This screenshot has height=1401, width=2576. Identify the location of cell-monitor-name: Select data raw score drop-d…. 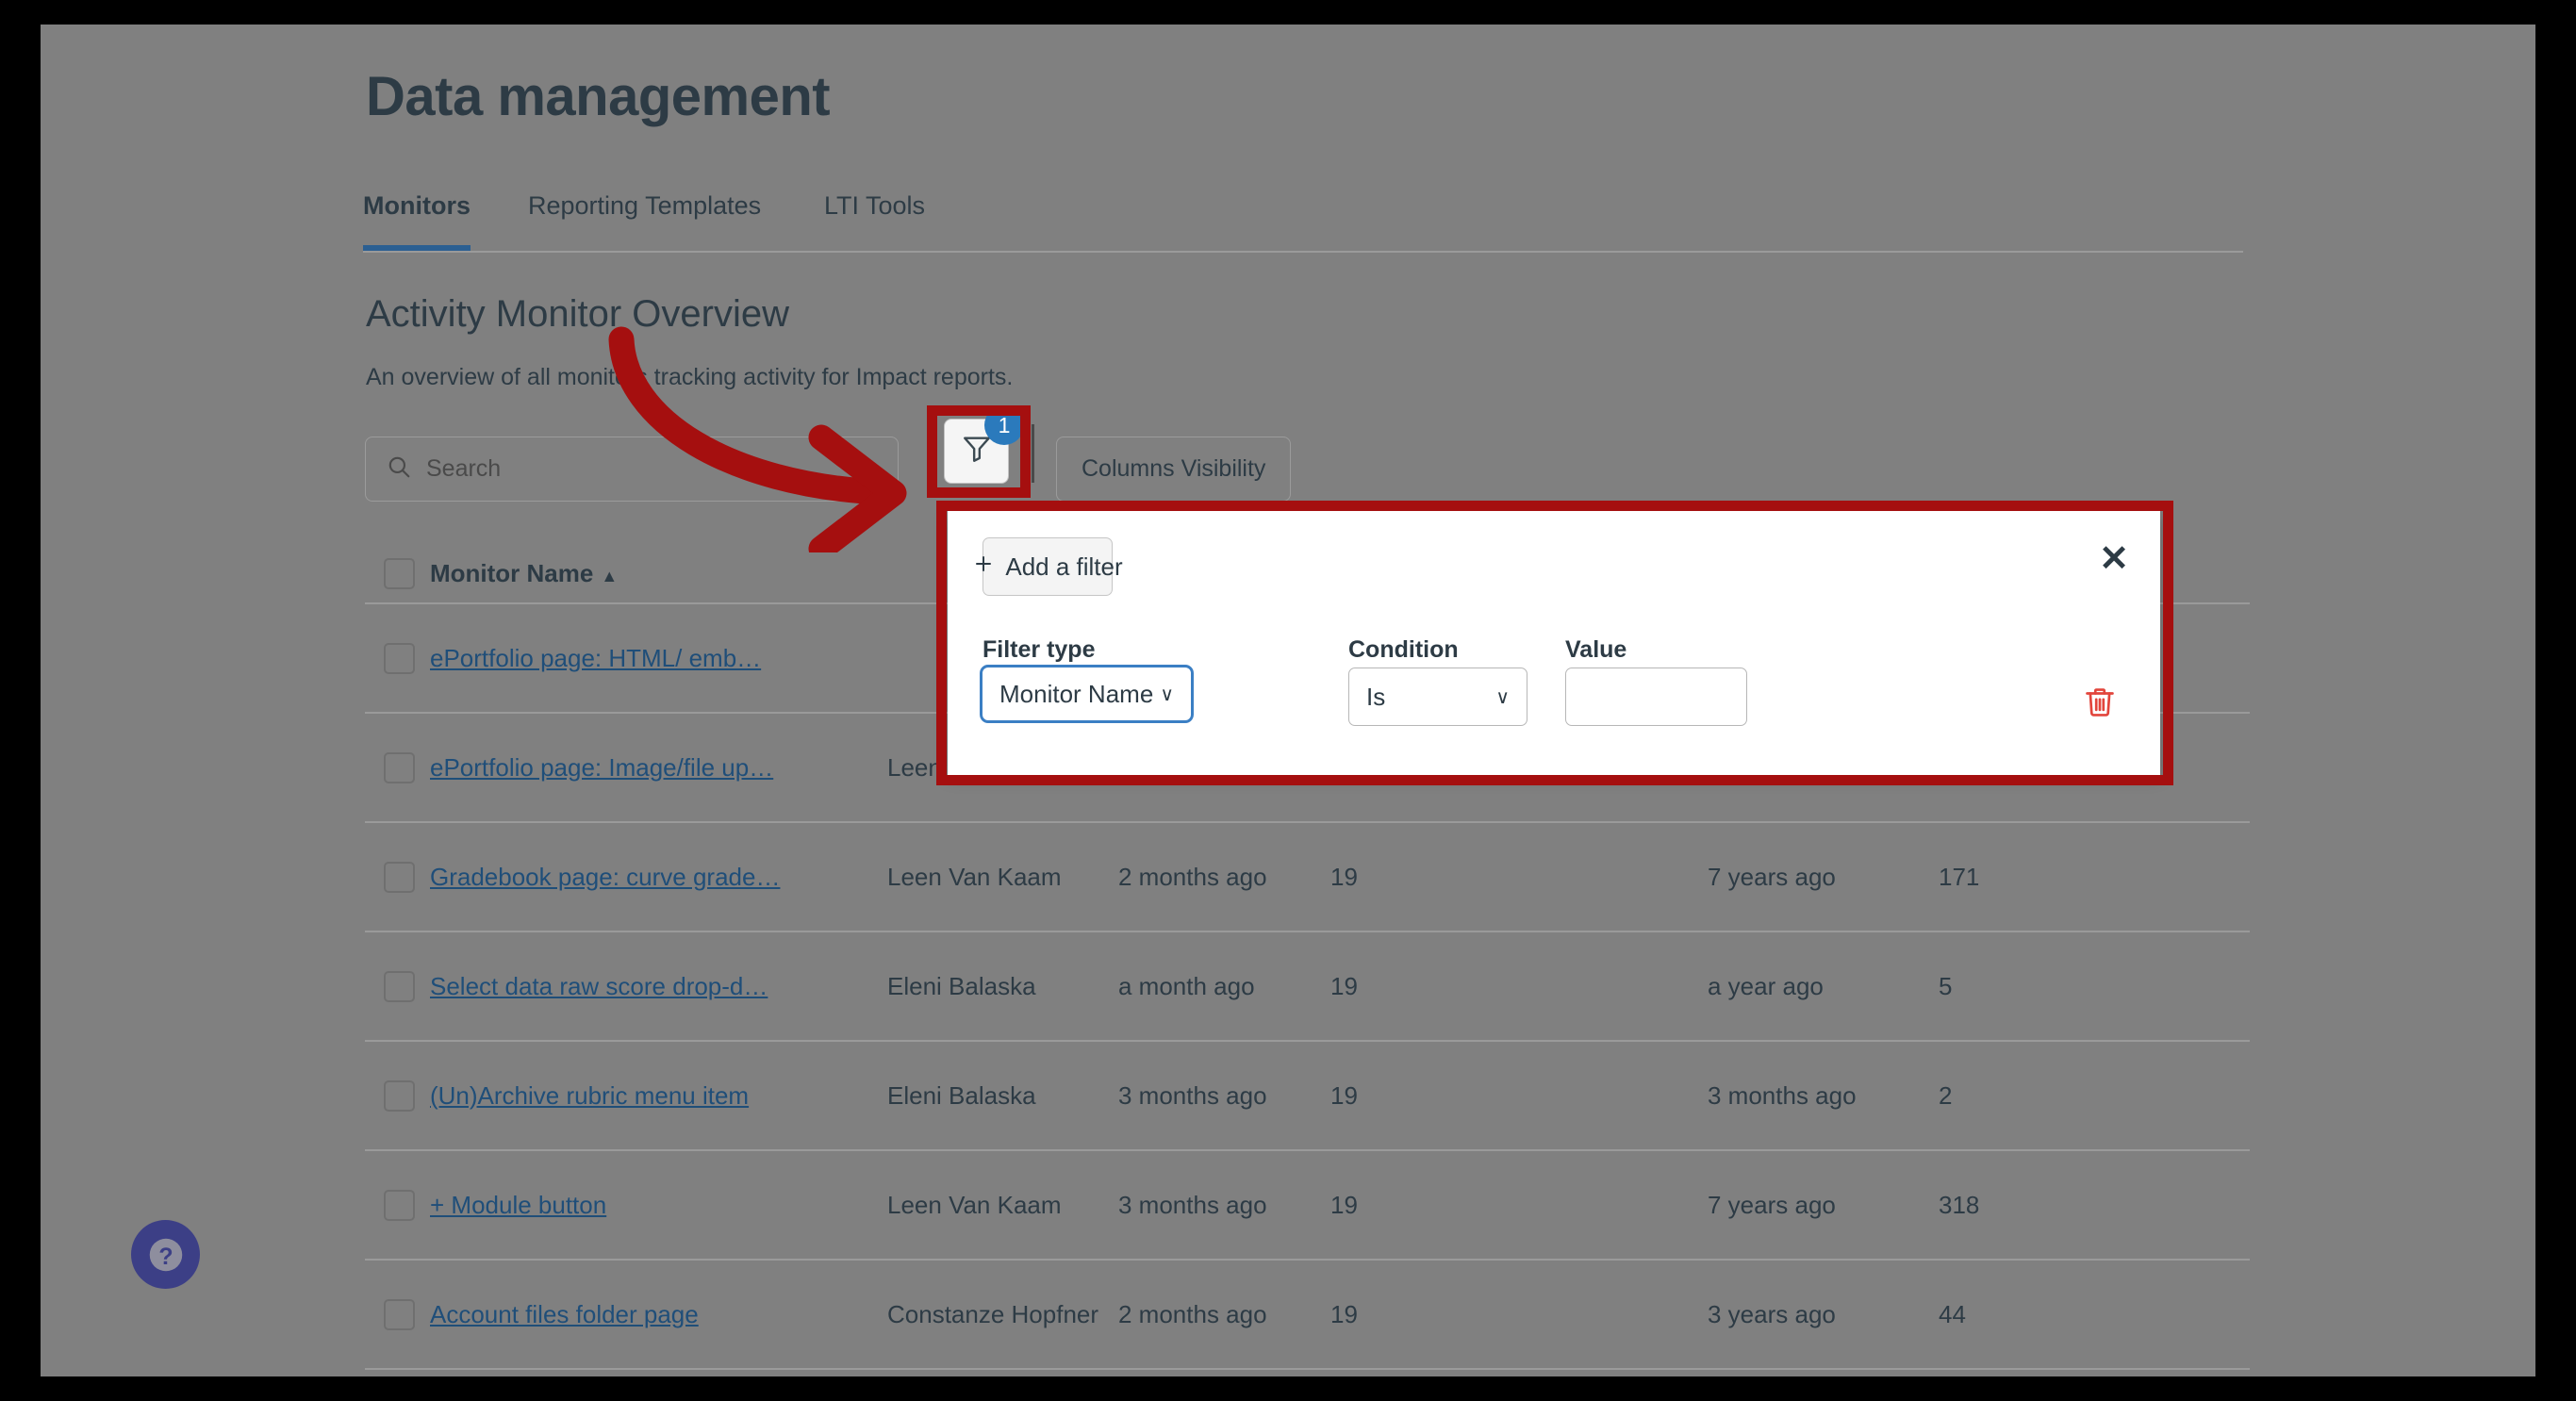
(658, 986).